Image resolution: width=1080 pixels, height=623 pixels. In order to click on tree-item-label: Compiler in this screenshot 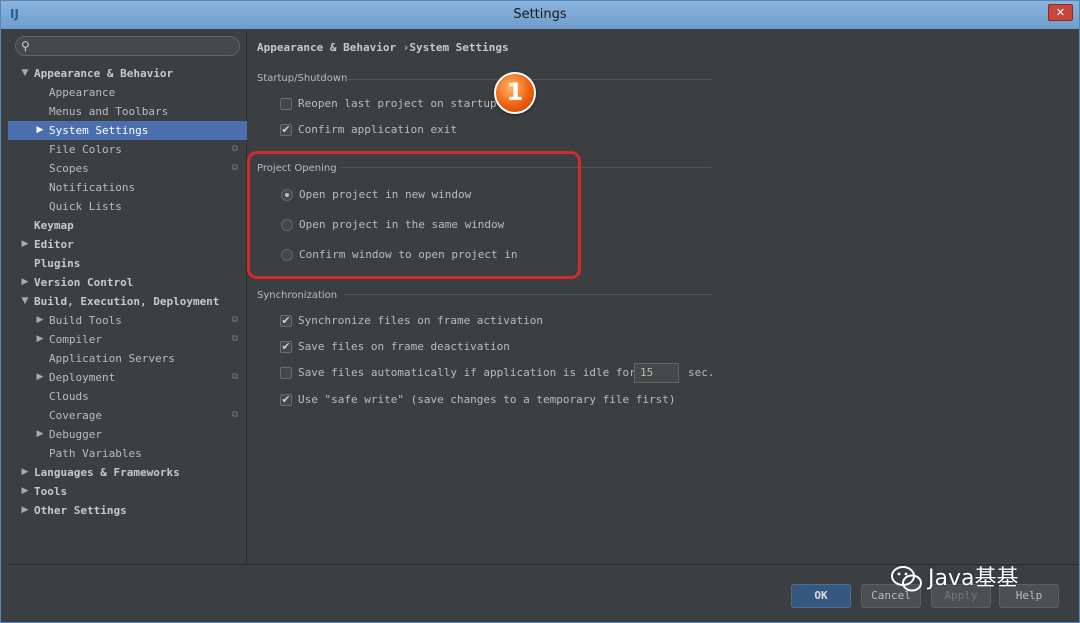, I will do `click(75, 339)`.